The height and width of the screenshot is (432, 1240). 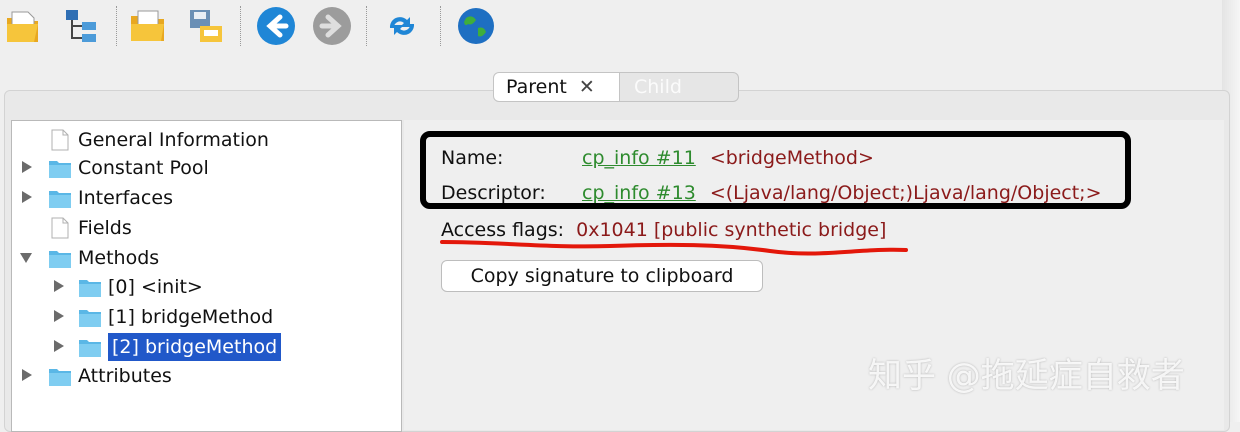 I want to click on tab-parent: Parent ✕, so click(x=556, y=87).